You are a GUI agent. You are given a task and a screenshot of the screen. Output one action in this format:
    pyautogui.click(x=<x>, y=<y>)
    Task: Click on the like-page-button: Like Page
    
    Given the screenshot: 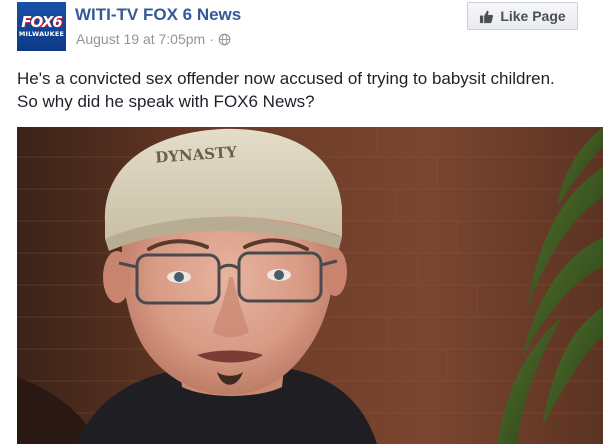 What is the action you would take?
    pyautogui.click(x=522, y=16)
    